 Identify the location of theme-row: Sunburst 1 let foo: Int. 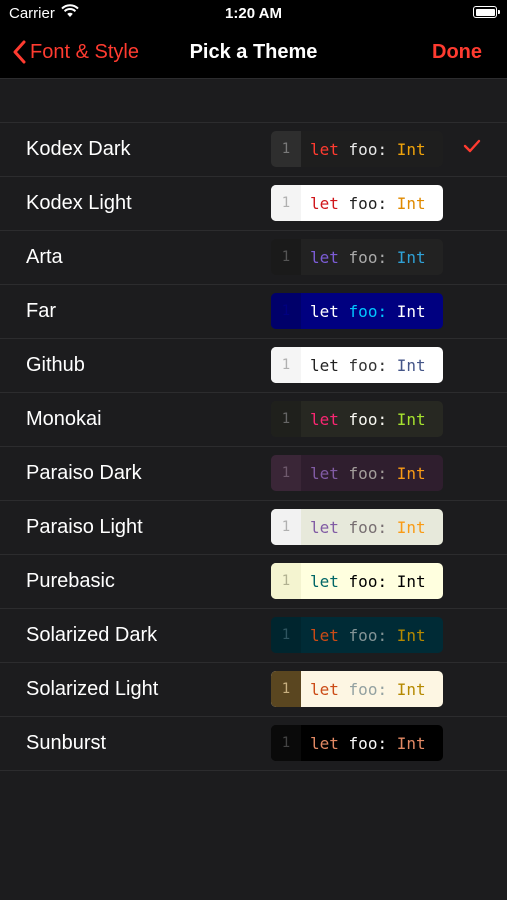
(253, 743).